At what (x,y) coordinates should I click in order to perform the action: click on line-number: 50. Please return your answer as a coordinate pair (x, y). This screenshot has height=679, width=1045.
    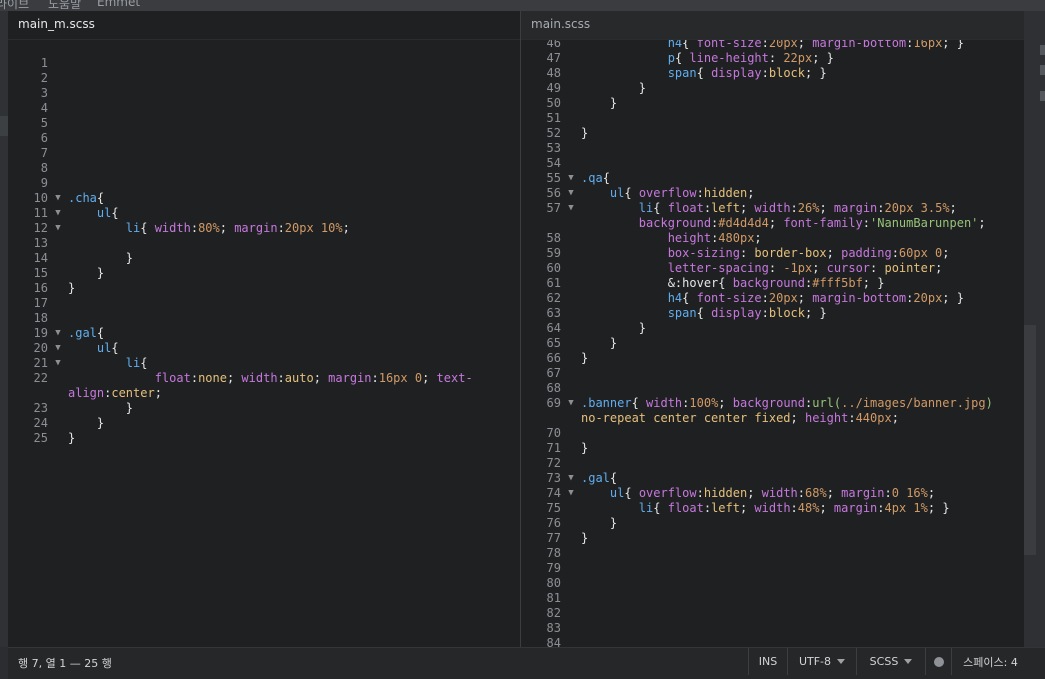
    Looking at the image, I should click on (541, 103).